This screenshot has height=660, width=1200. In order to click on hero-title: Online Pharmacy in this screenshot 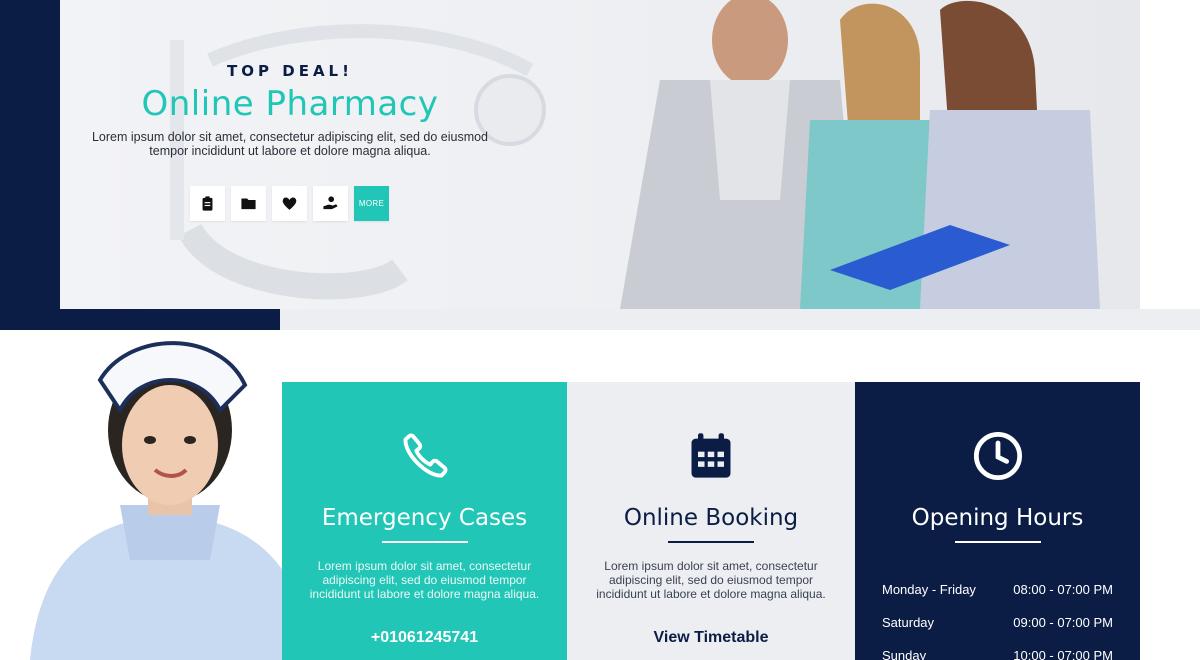, I will do `click(290, 104)`.